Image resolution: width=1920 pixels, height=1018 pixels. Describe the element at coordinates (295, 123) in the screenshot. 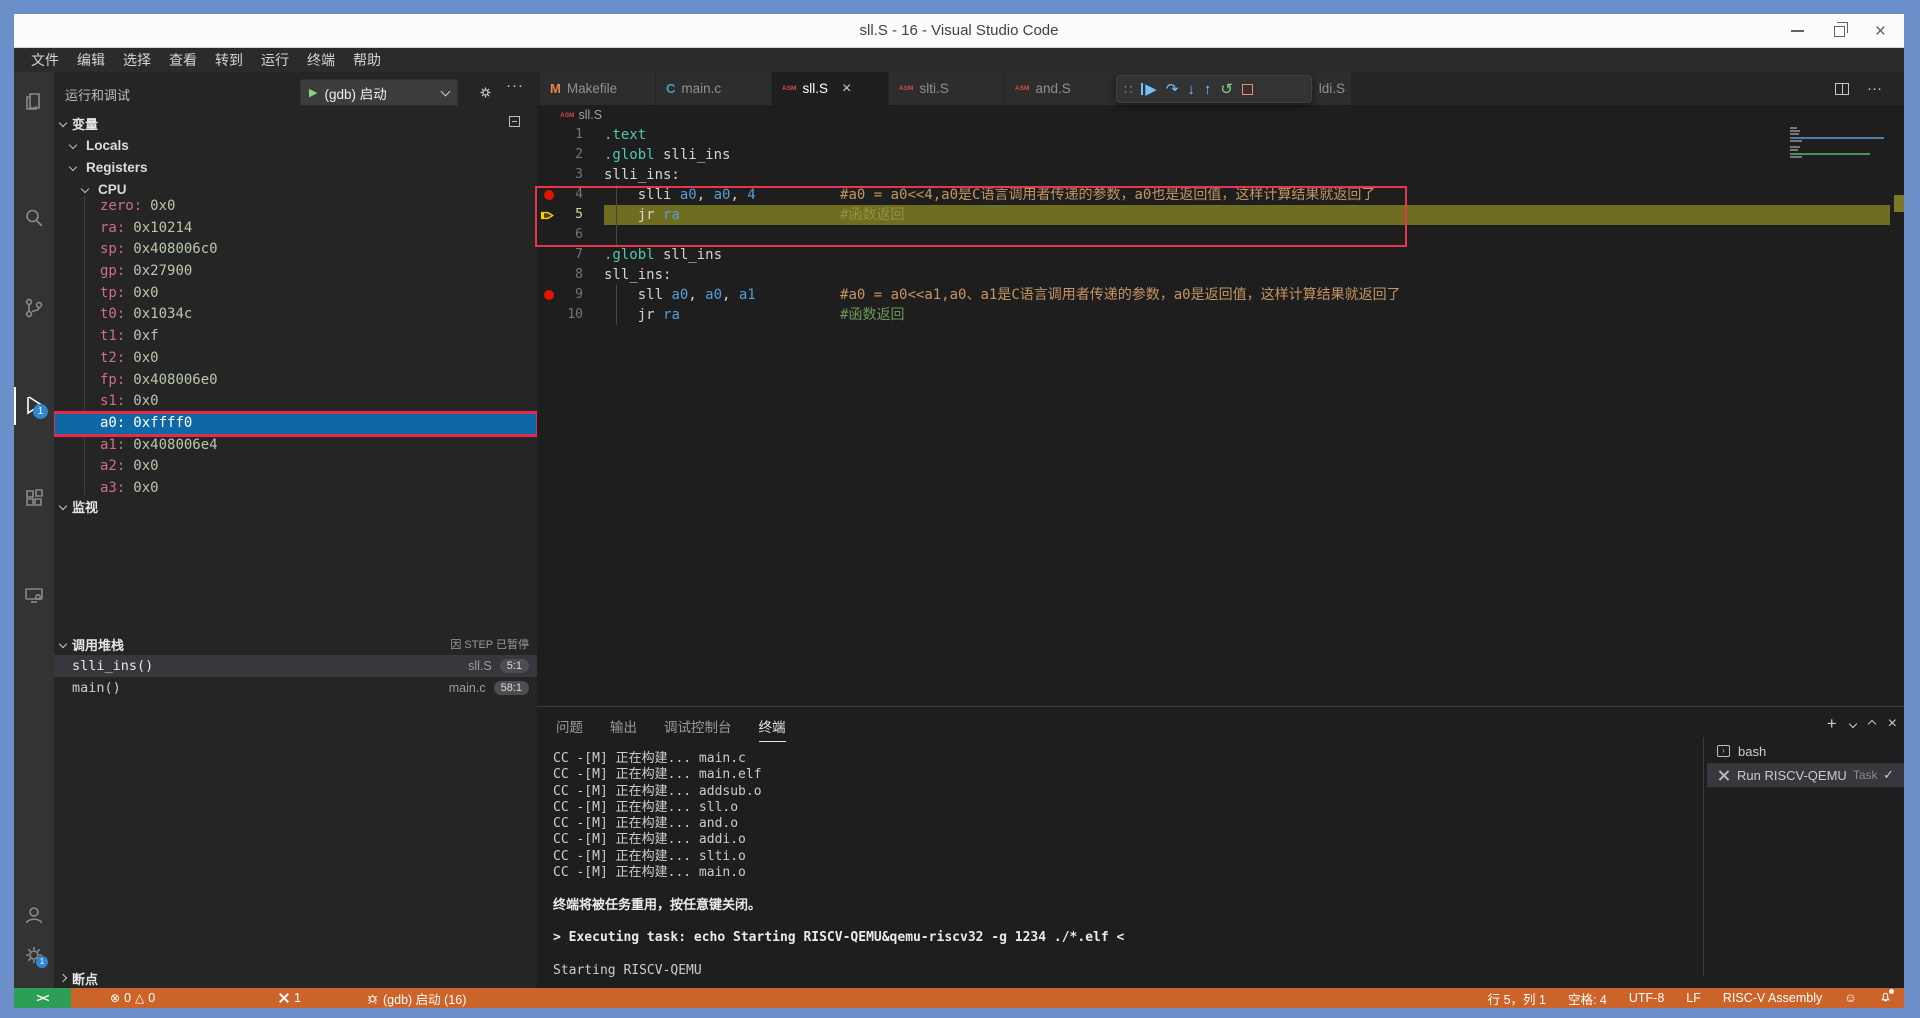

I see `variables-section-header: 变量` at that location.